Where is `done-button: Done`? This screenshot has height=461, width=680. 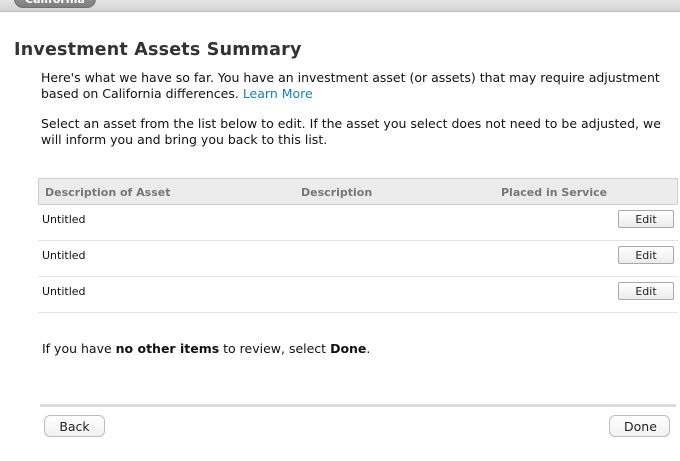
done-button: Done is located at coordinates (639, 426).